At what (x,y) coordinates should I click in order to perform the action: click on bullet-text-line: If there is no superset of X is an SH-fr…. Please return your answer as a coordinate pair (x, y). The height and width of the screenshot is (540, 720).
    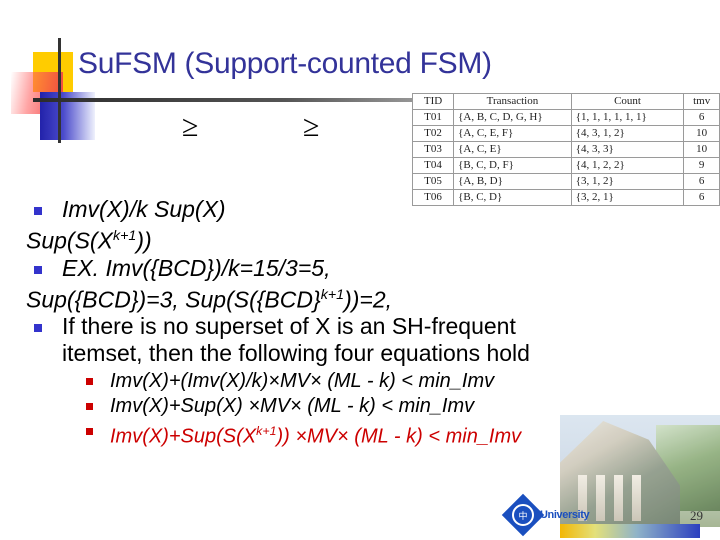
    Looking at the image, I should click on (289, 326).